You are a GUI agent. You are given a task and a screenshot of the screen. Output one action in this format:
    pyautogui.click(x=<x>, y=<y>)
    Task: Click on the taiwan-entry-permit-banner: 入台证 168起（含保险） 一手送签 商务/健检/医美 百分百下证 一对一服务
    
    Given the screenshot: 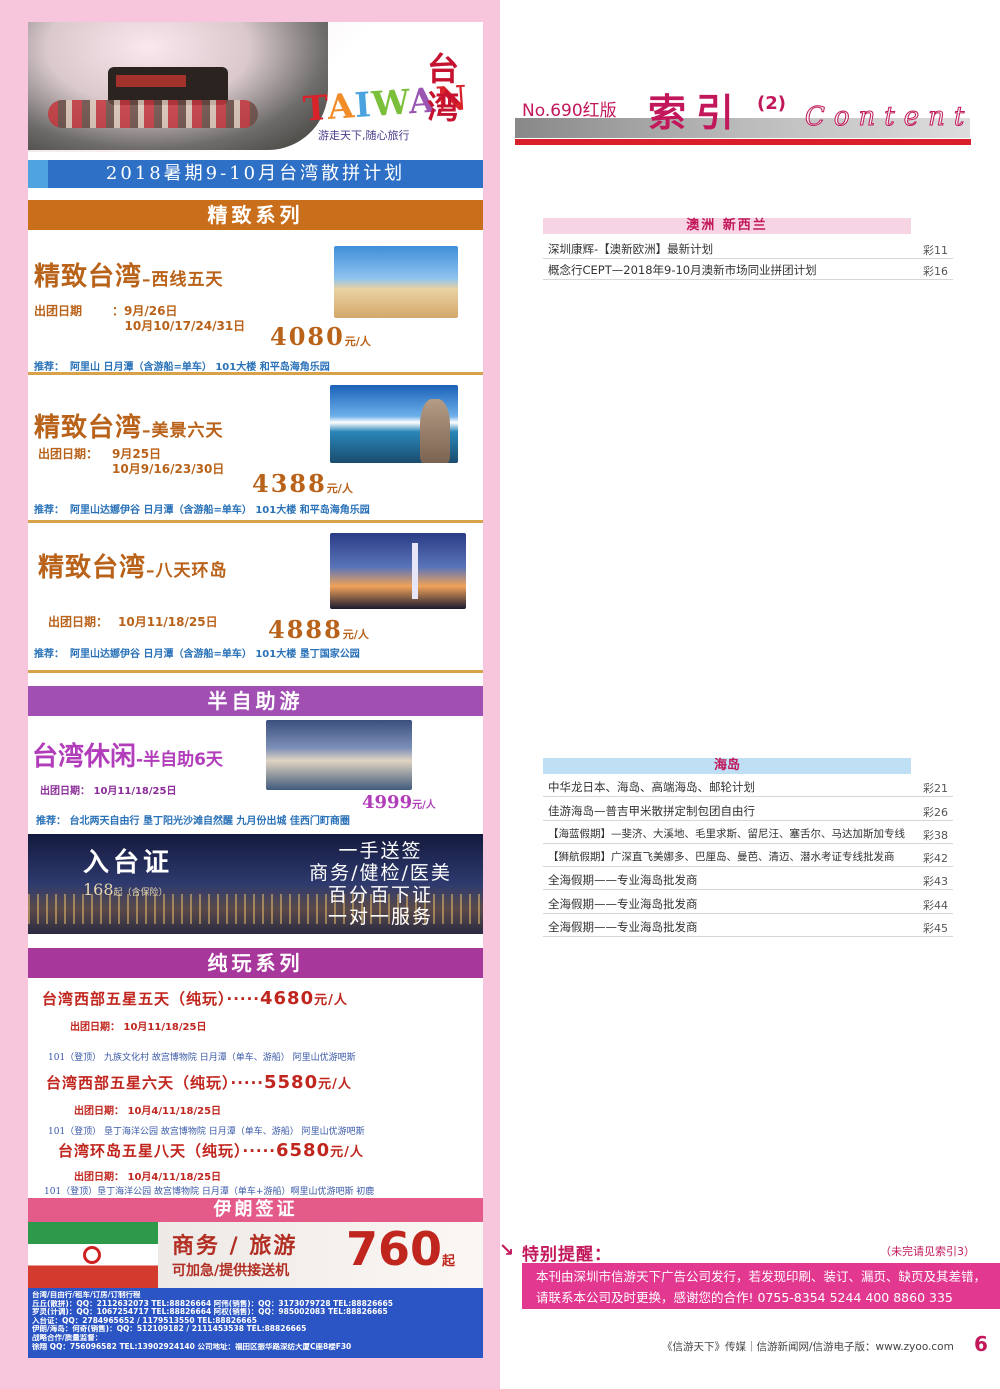 What is the action you would take?
    pyautogui.click(x=255, y=884)
    